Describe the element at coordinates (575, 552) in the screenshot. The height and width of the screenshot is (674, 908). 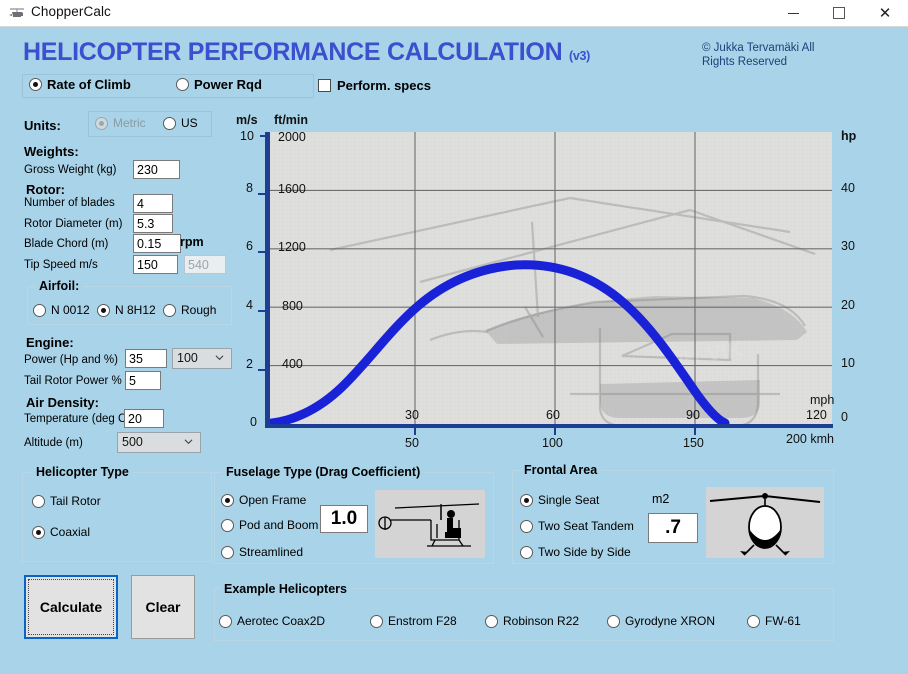
I see `radio-two-side-by-side: Two Side by Side` at that location.